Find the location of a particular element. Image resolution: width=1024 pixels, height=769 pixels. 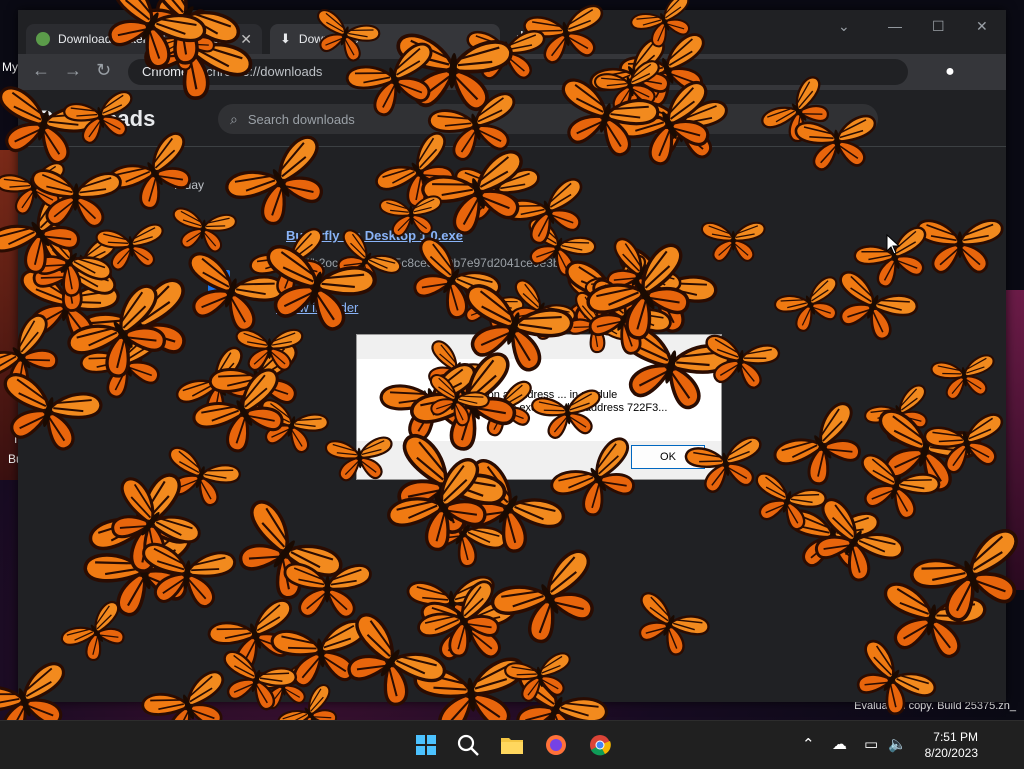

tab-title: Download Butterfly On Desktop is located at coordinates (142, 39).